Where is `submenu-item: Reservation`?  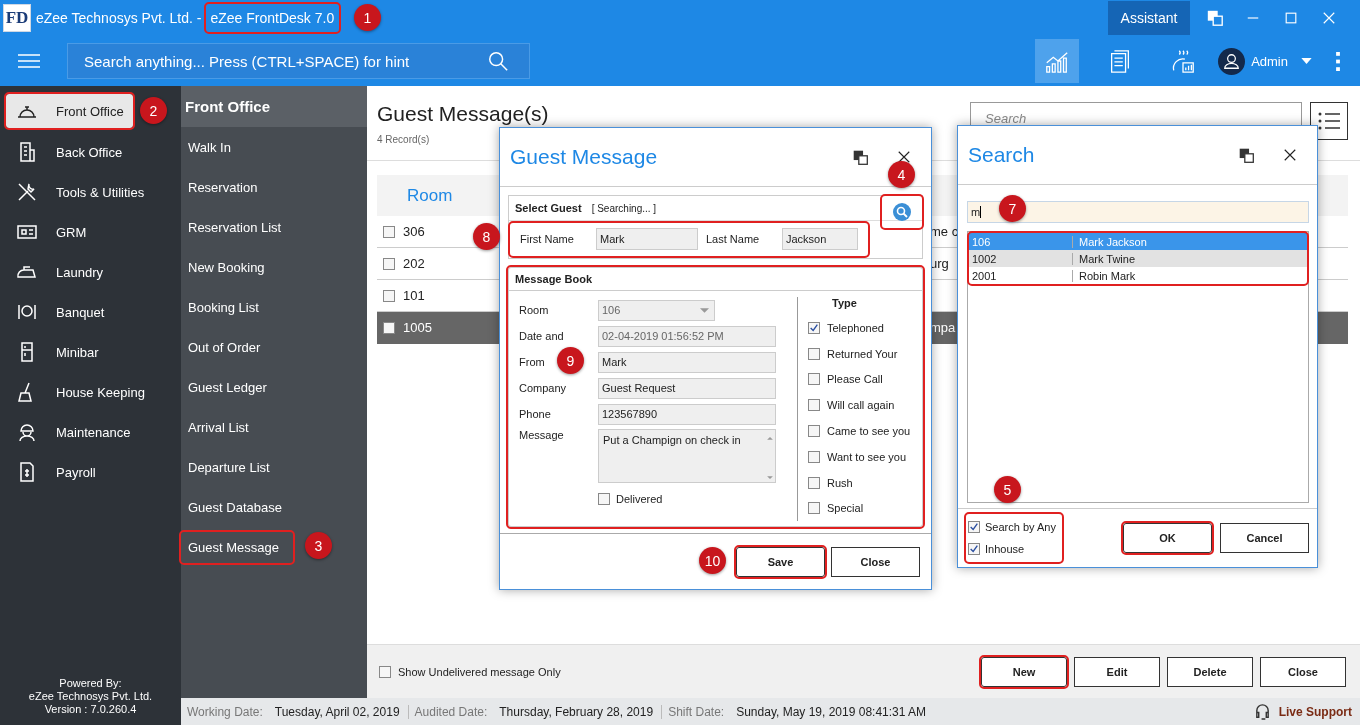 submenu-item: Reservation is located at coordinates (226, 187).